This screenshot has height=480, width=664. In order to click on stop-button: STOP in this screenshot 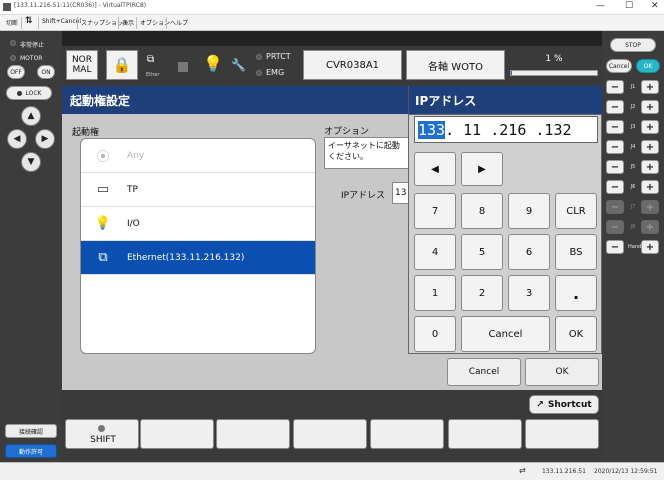, I will do `click(633, 45)`.